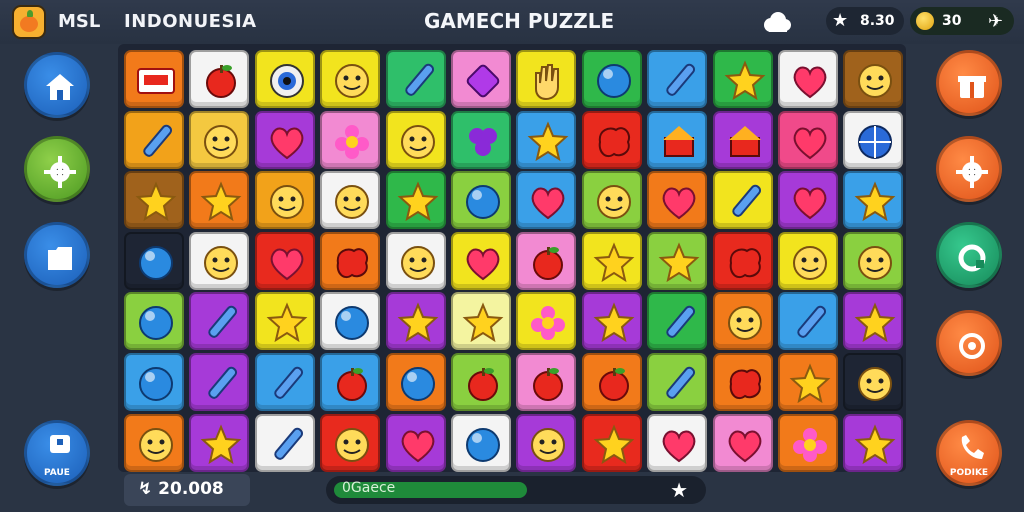 The image size is (1024, 512). What do you see at coordinates (57, 255) in the screenshot?
I see `folder-button` at bounding box center [57, 255].